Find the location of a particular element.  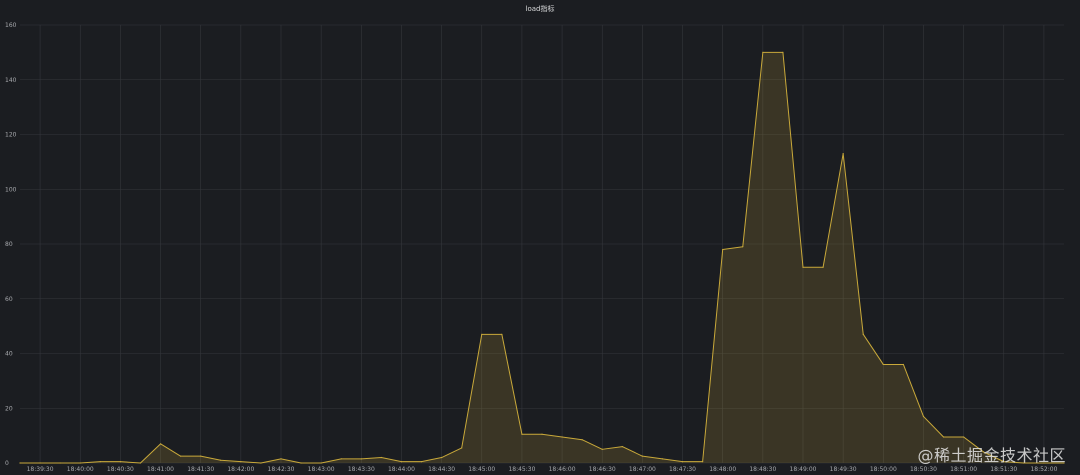

x-tick-label: 18:45:30 is located at coordinates (521, 469).